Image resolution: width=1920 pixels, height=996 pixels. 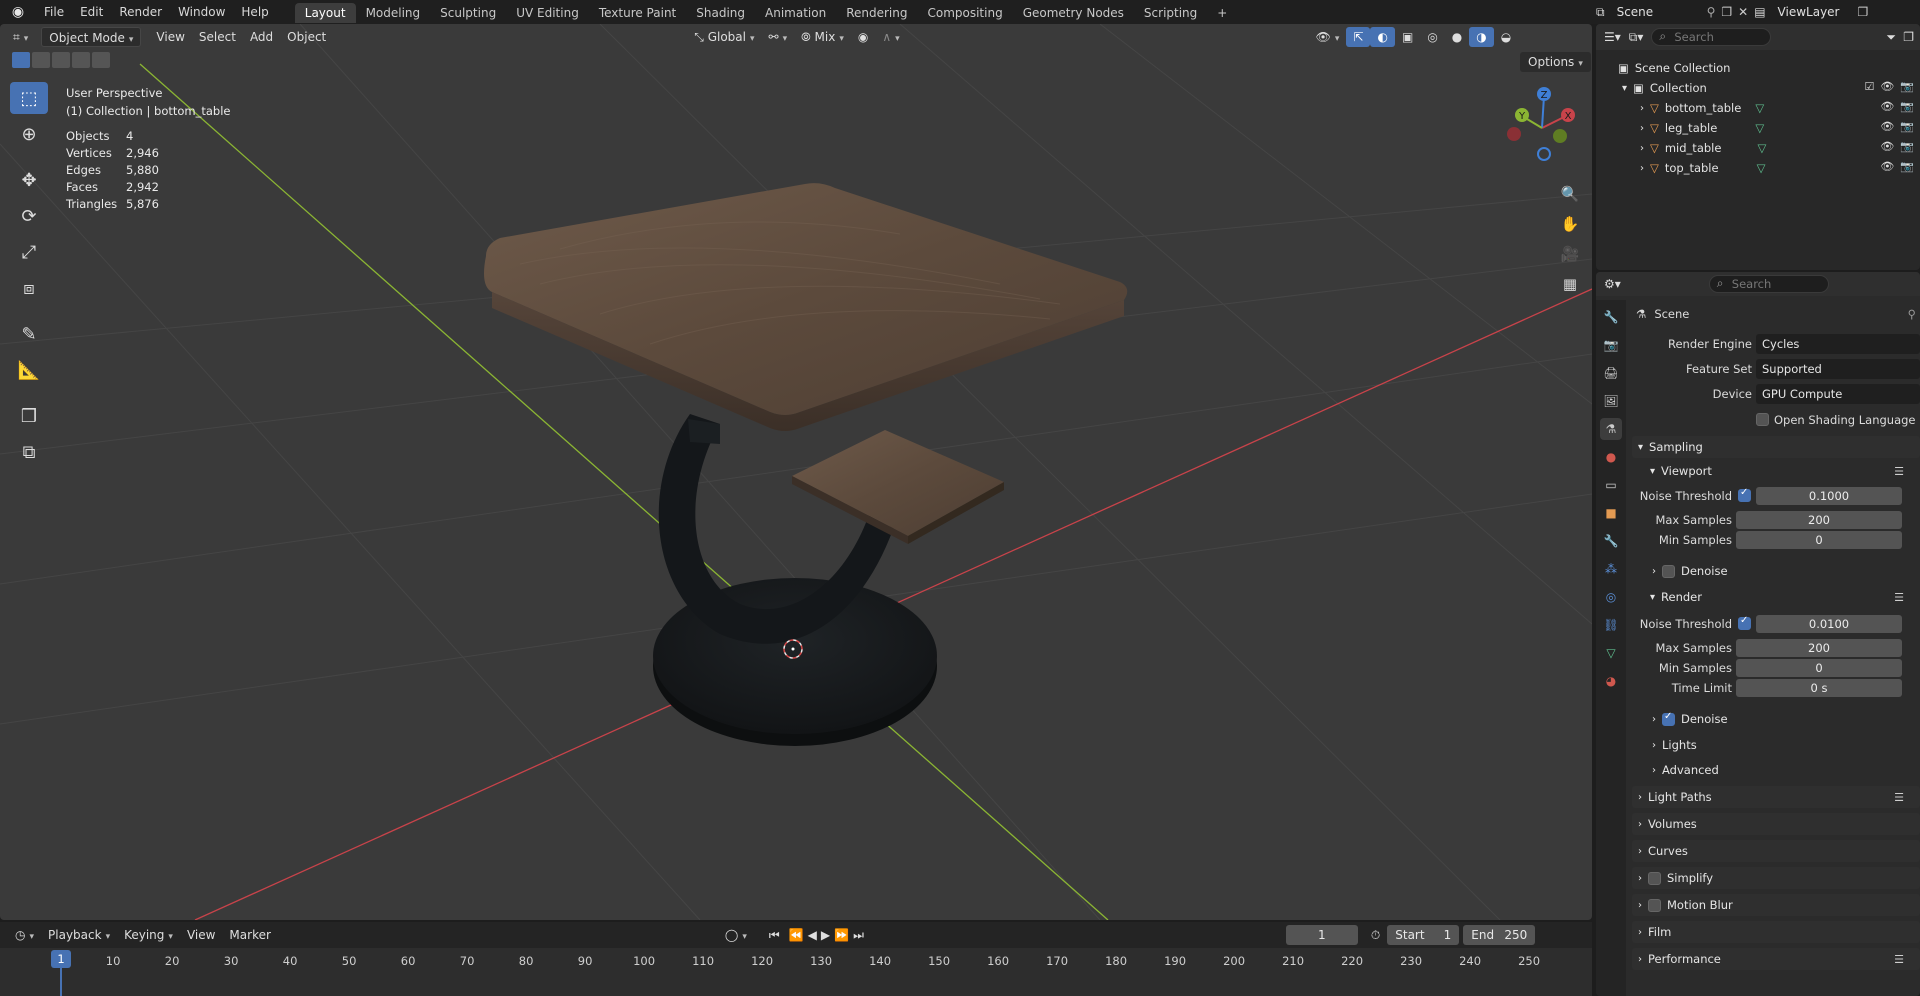 I want to click on tab-shading: Shading, so click(x=720, y=13).